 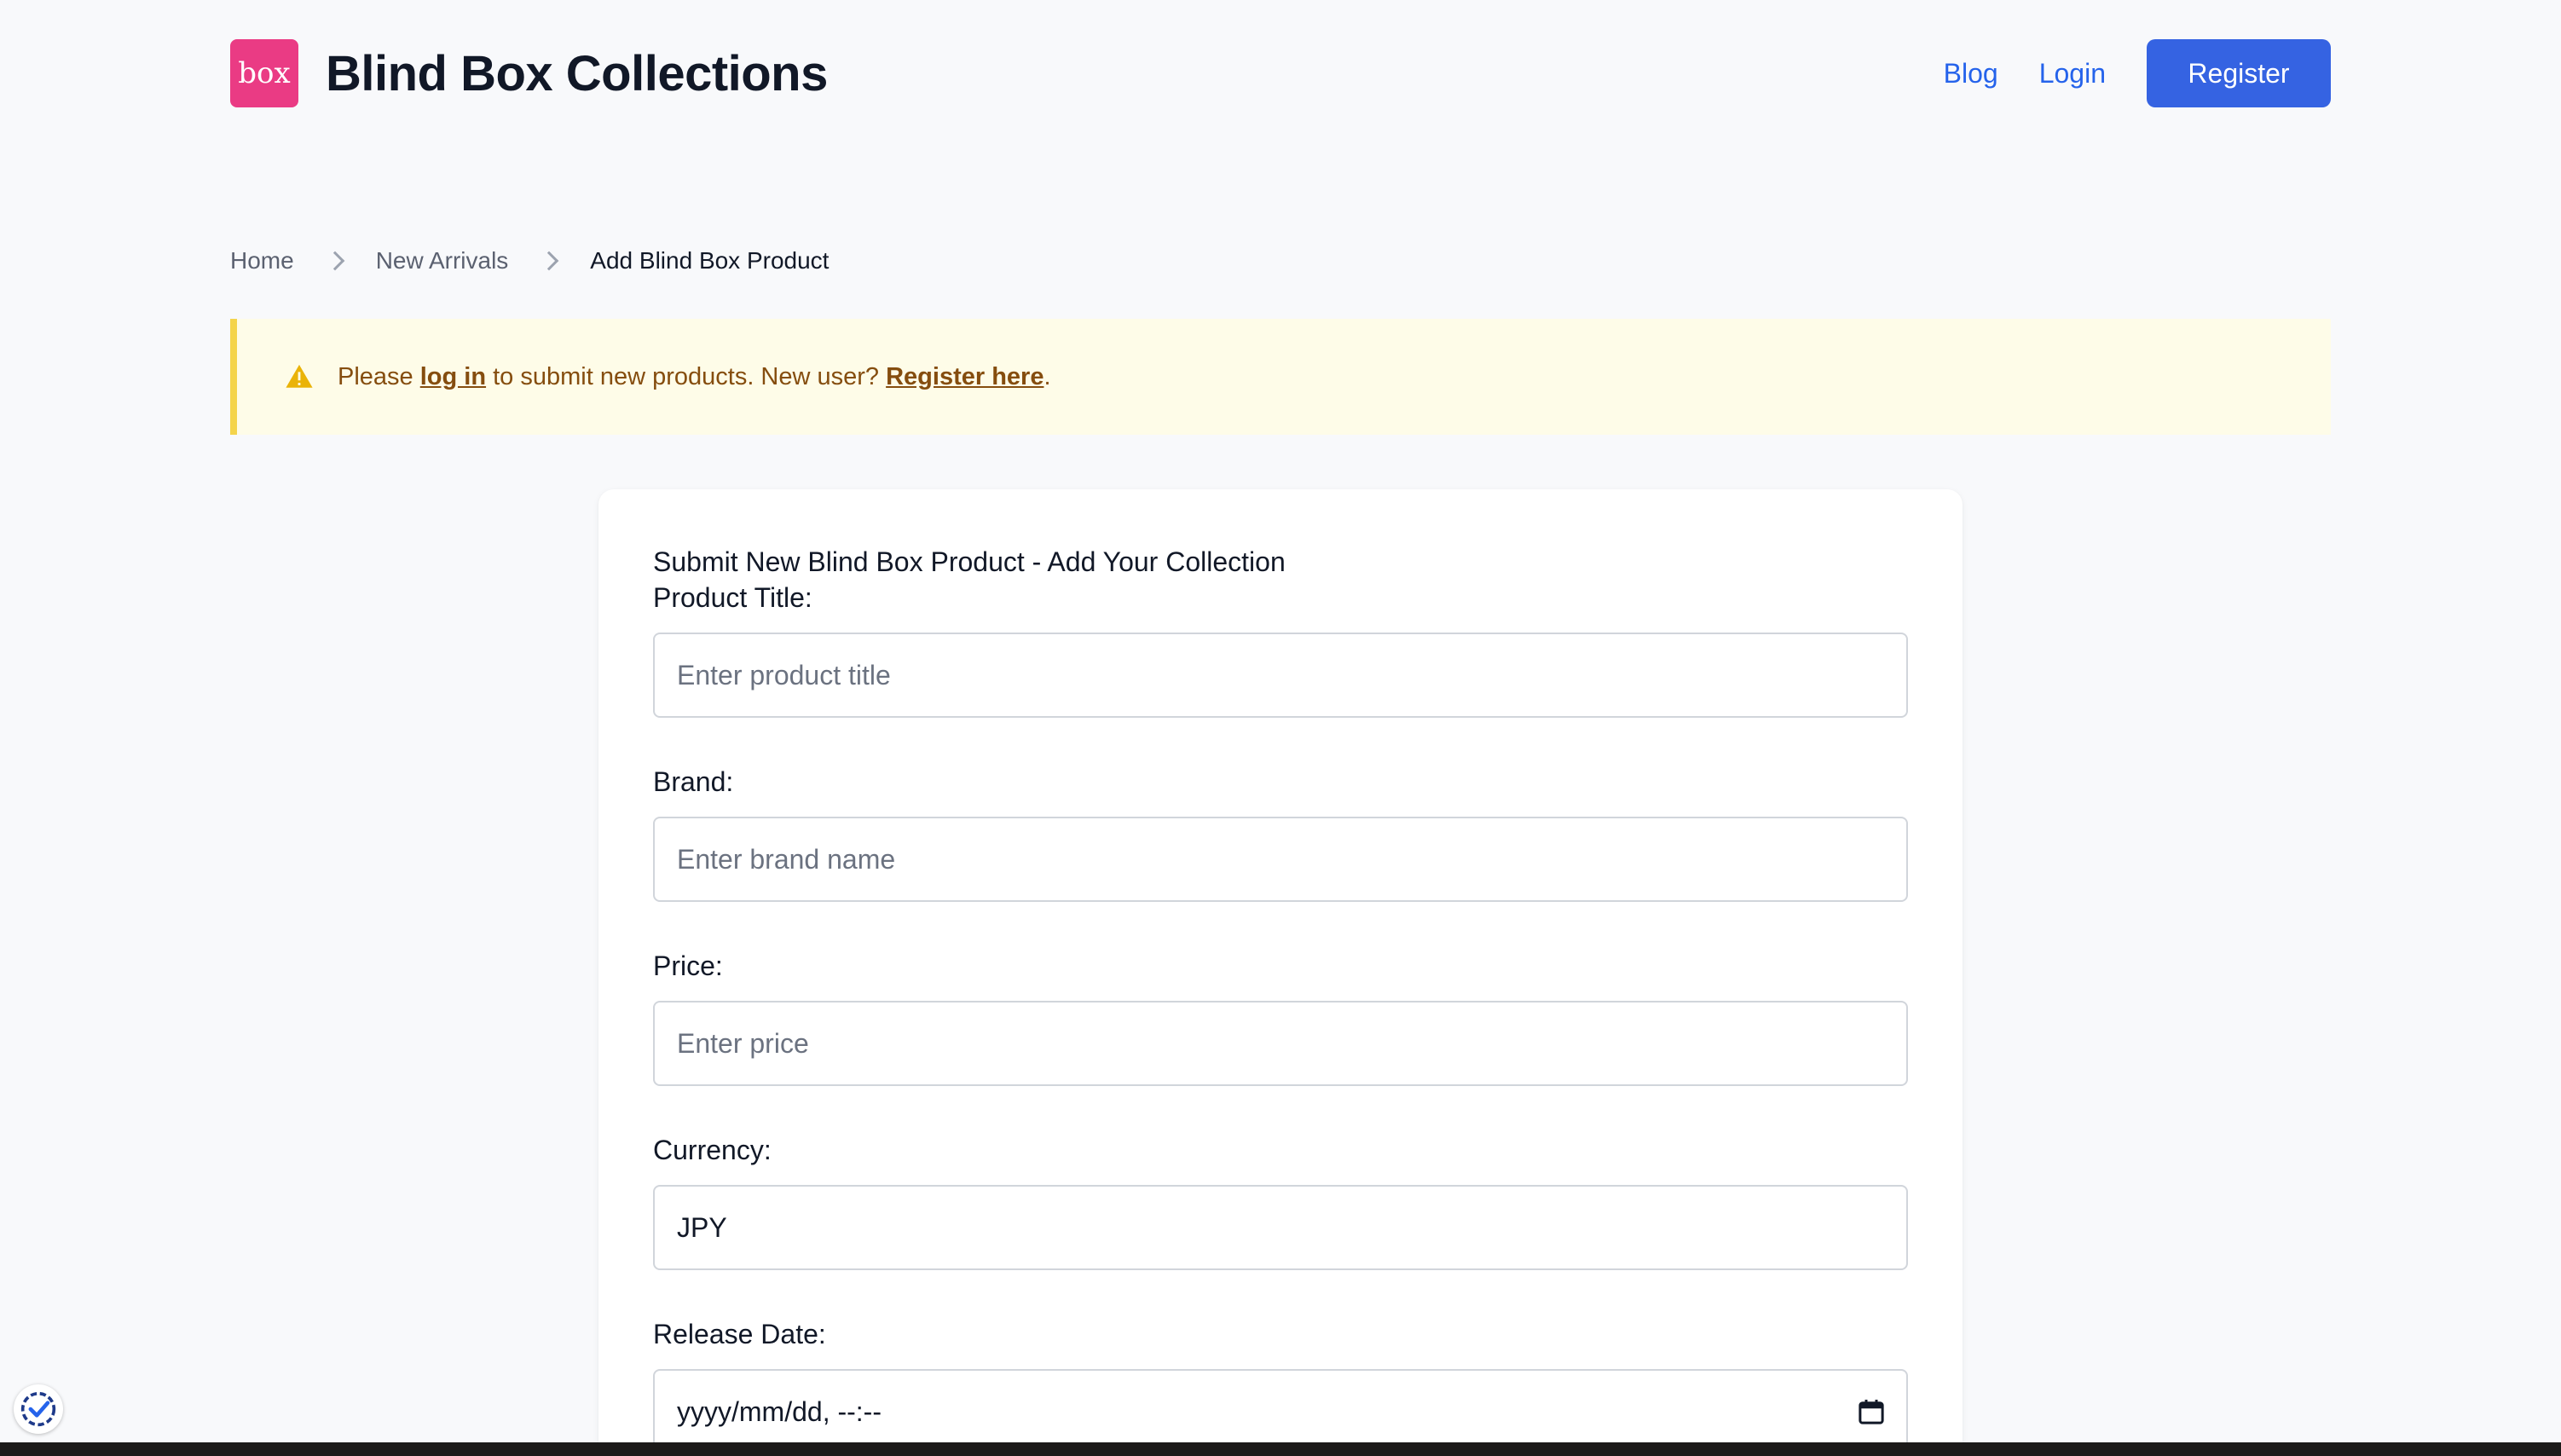 I want to click on price-label: Price:, so click(x=688, y=965).